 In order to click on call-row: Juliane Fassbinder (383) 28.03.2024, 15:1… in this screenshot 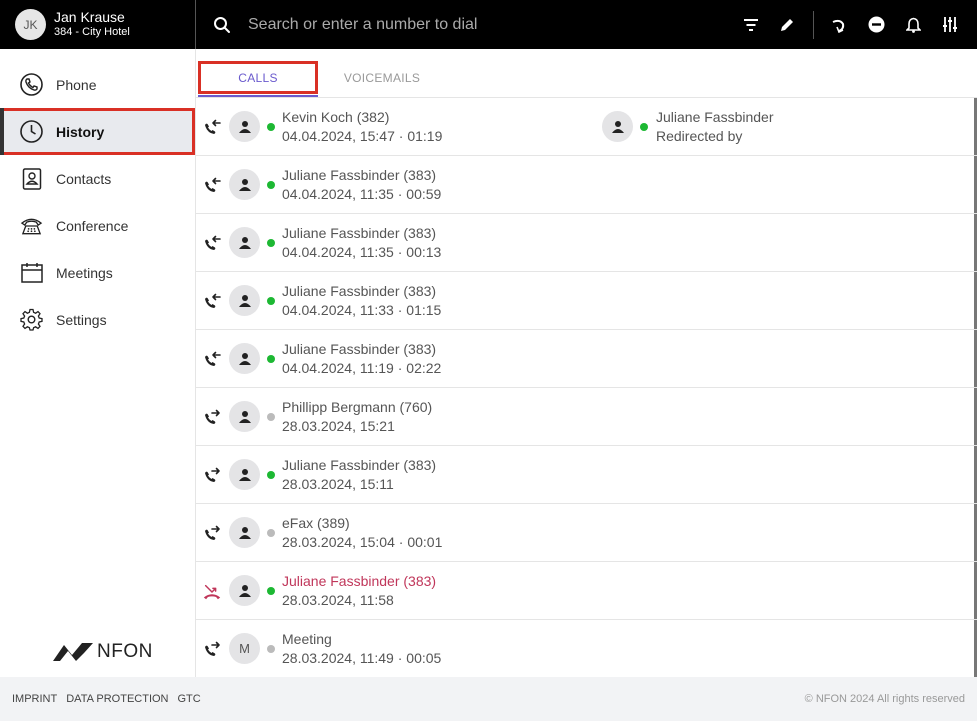, I will do `click(586, 475)`.